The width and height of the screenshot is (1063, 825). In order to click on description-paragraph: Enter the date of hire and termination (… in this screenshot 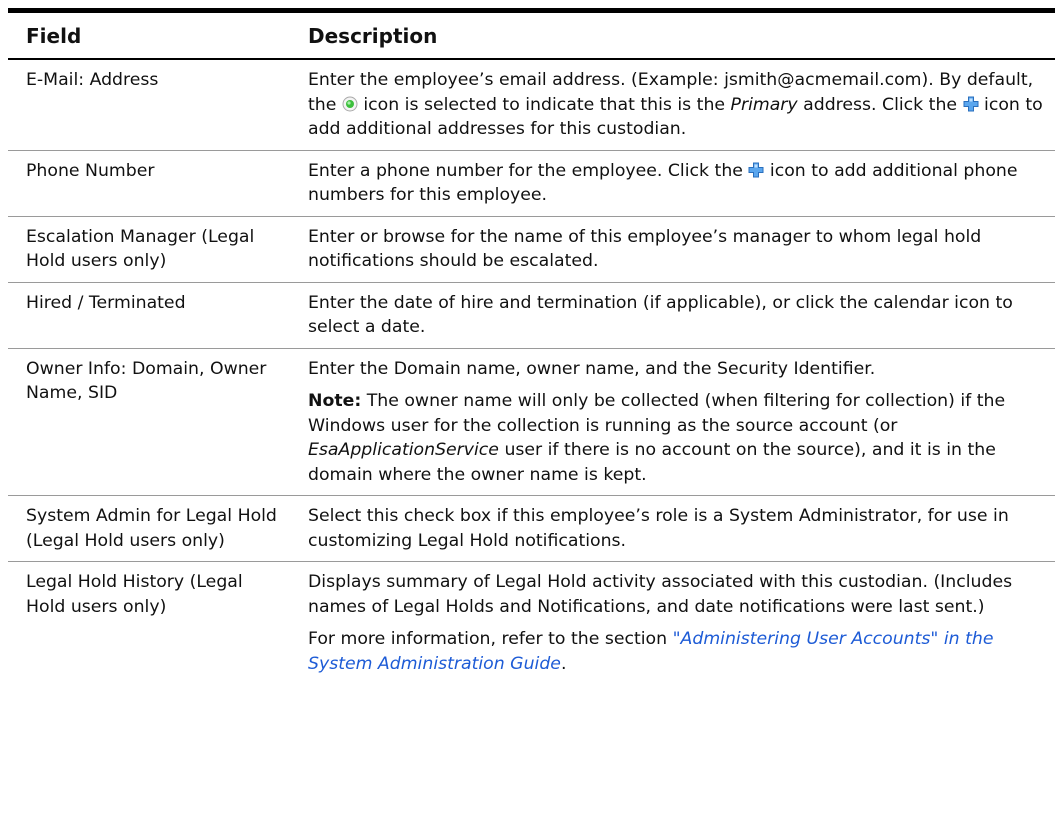, I will do `click(660, 315)`.